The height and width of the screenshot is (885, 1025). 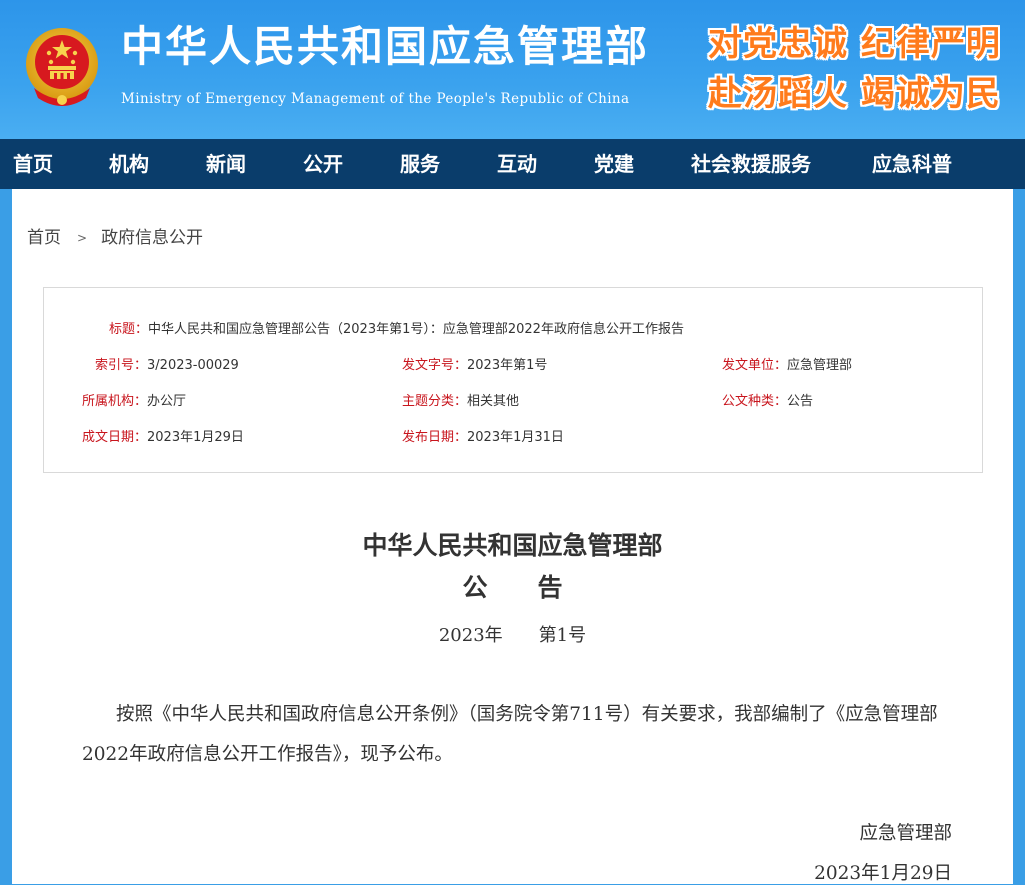 What do you see at coordinates (33, 164) in the screenshot?
I see `nav-item-home: 首页` at bounding box center [33, 164].